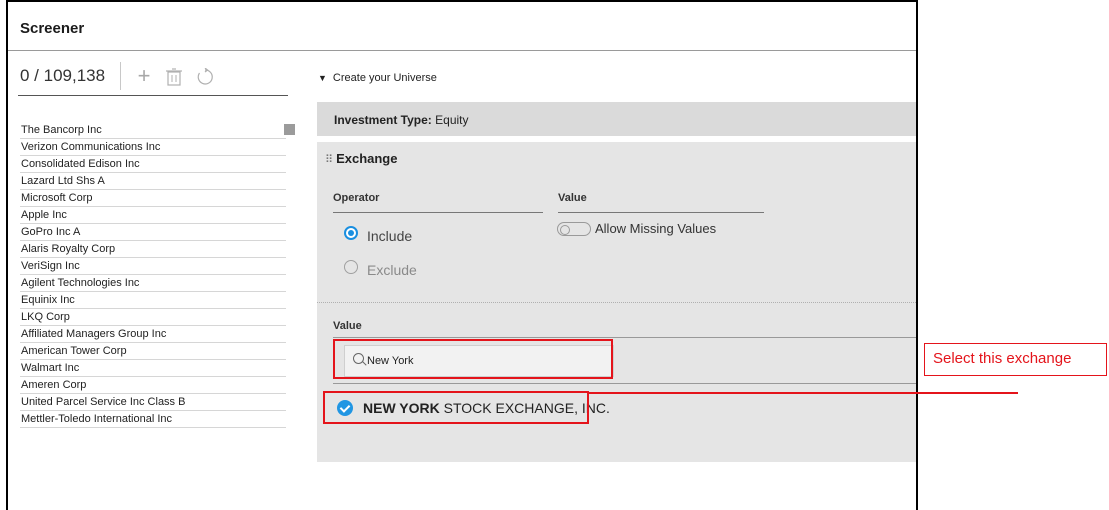  Describe the element at coordinates (392, 270) in the screenshot. I see `exclude-label: Exclude` at that location.